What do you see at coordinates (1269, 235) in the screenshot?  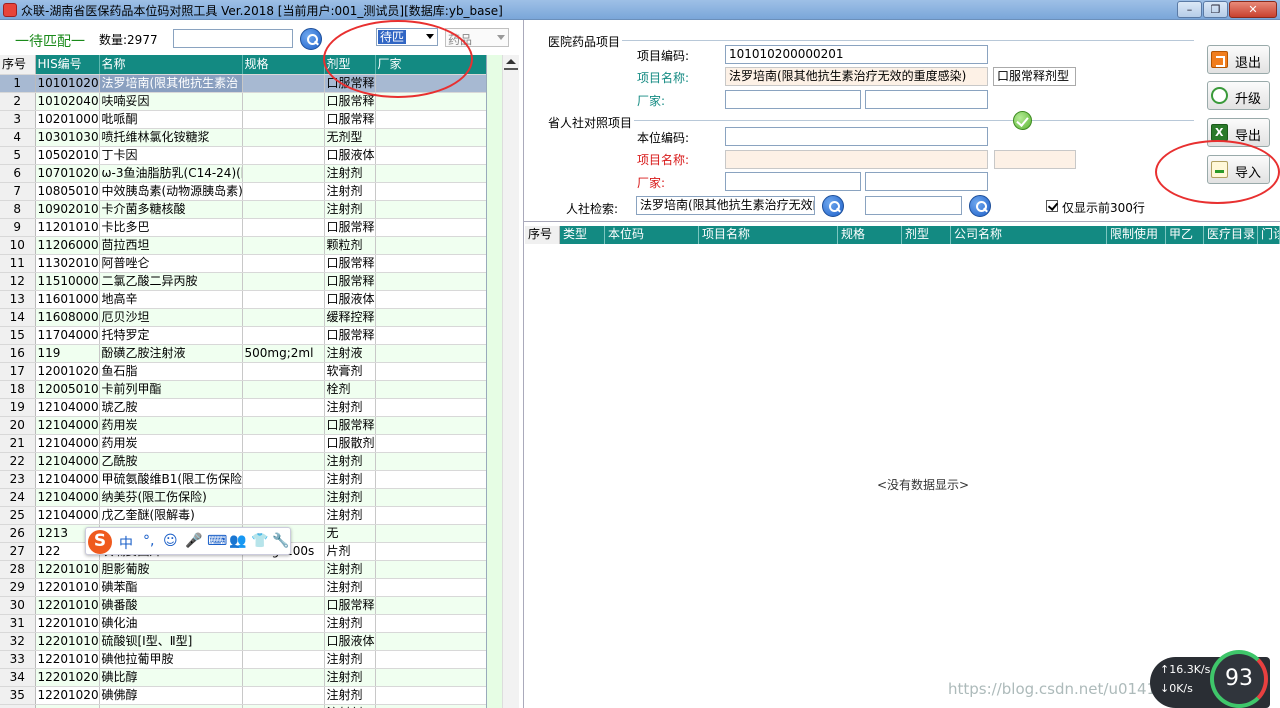 I see `column-header: 门诊` at bounding box center [1269, 235].